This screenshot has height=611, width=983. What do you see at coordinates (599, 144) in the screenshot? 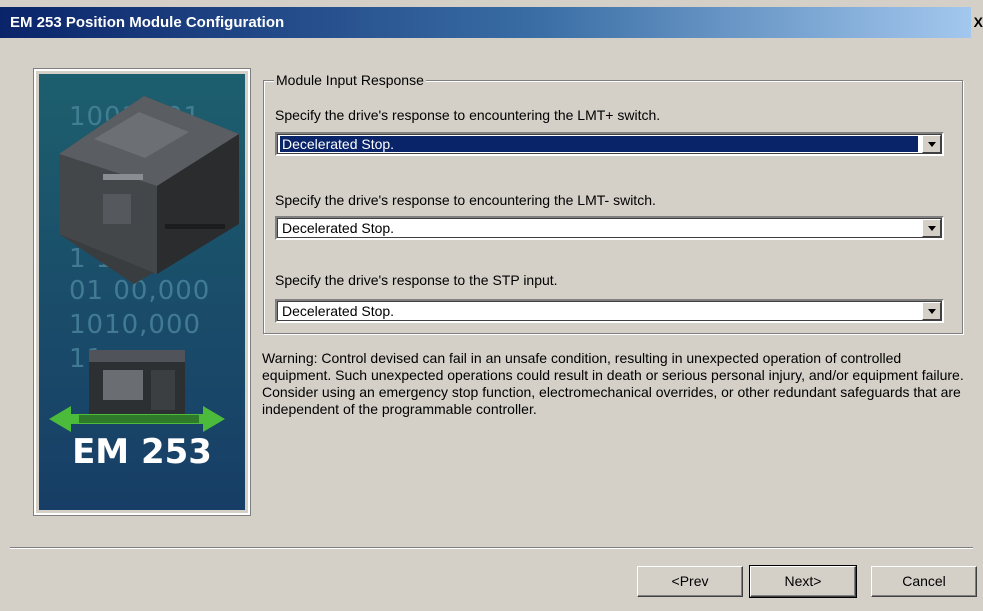
I see `lmt-plus-response-value: Decelerated Stop.` at bounding box center [599, 144].